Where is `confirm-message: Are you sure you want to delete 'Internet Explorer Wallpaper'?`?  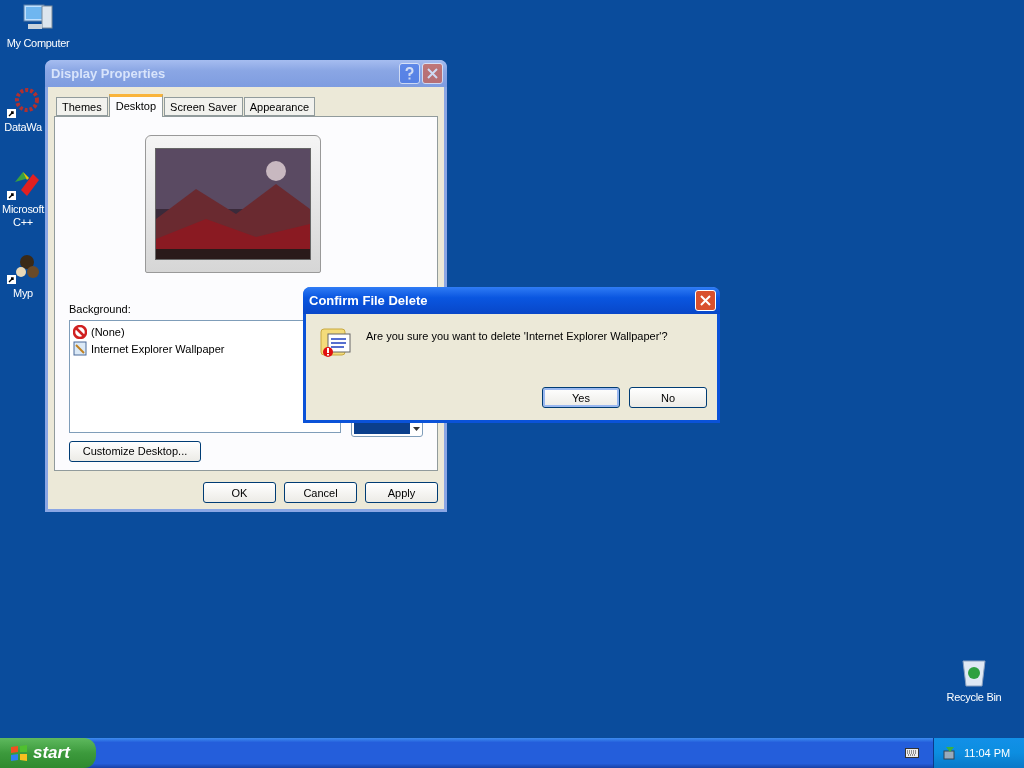 confirm-message: Are you sure you want to delete 'Internet Explorer Wallpaper'? is located at coordinates (517, 337).